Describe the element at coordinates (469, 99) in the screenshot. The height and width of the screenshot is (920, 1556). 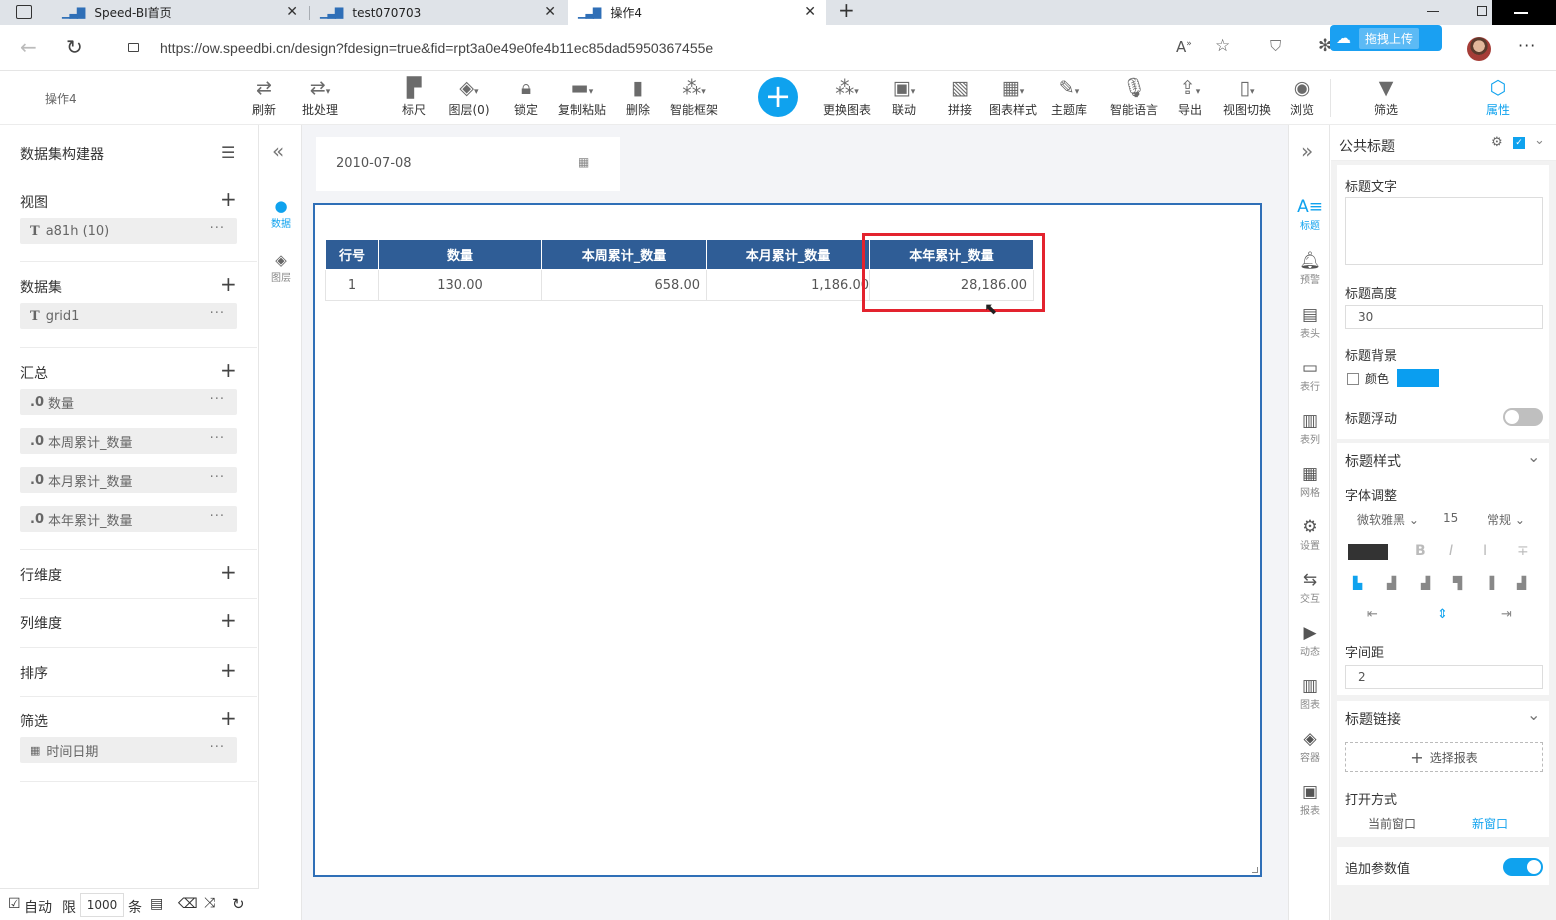
I see `layers-button: ◈▾ 图层(0)` at that location.